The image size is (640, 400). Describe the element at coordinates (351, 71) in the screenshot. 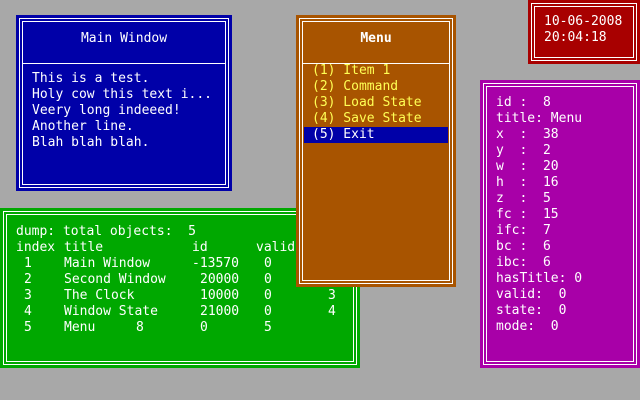

I see `menu-item-item-1: (1) Item 1` at that location.